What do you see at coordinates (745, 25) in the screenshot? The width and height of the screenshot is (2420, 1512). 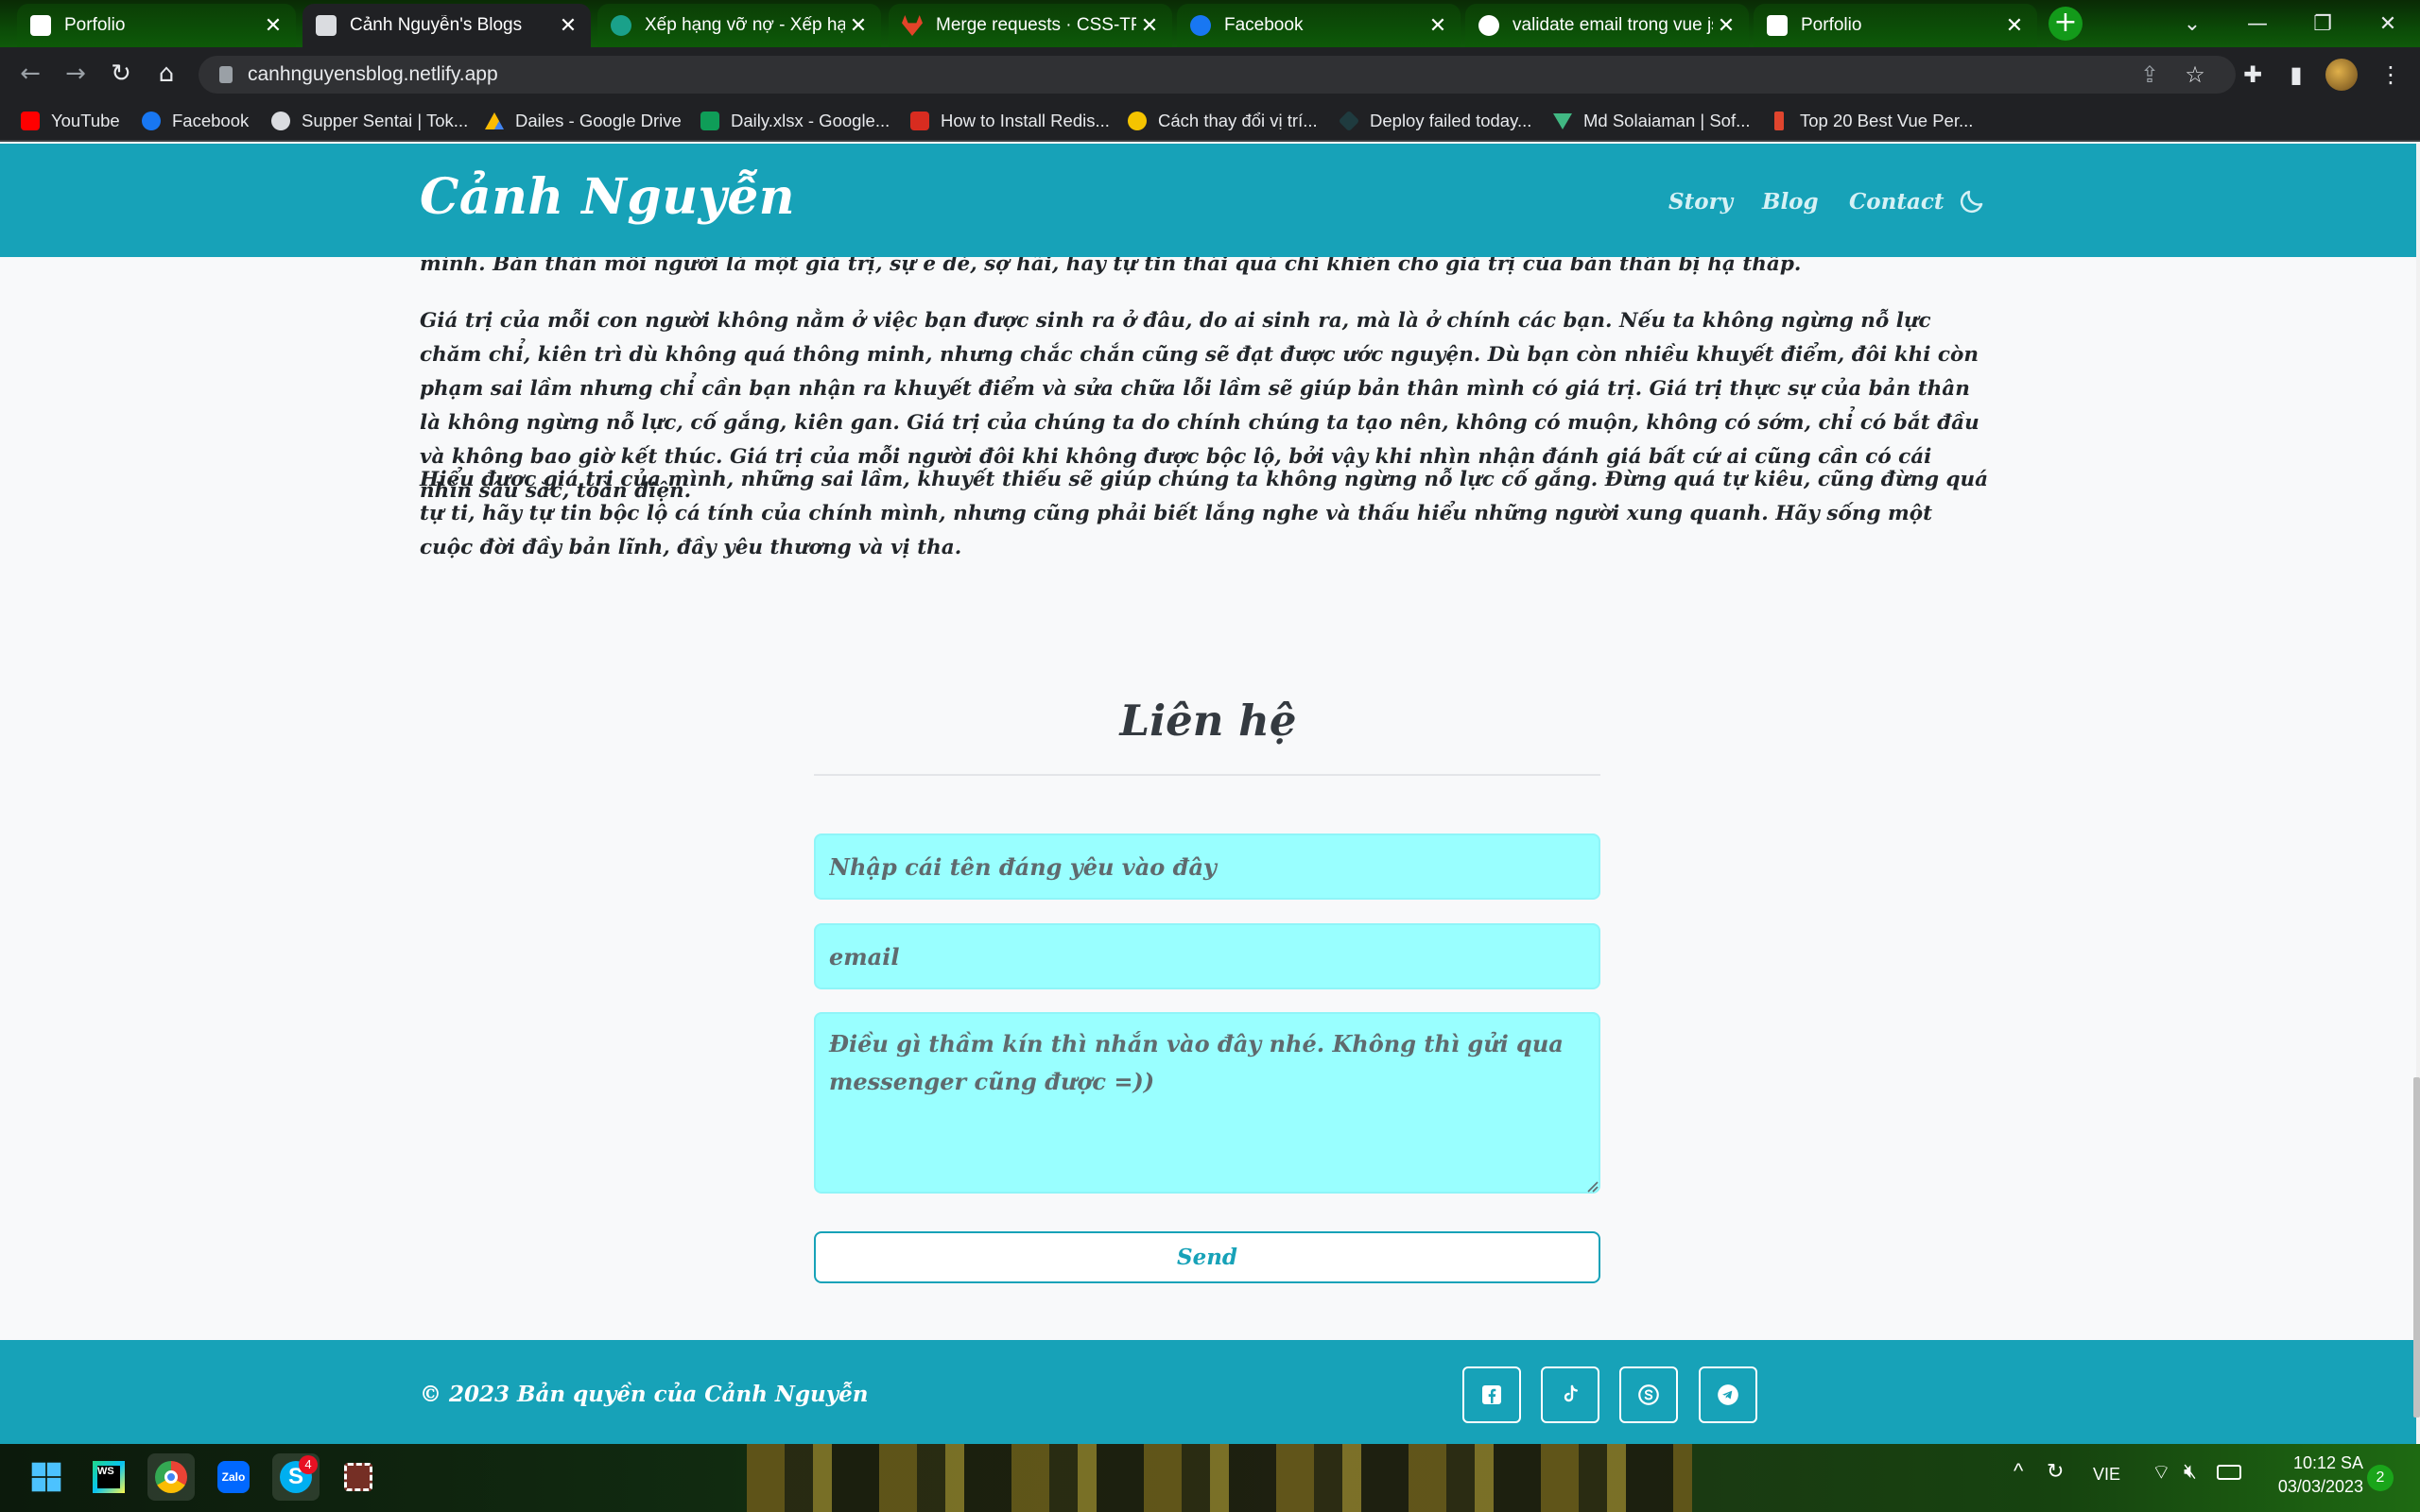 I see `tab-title: Xếp hạng vỡ nợ - Xếp hạng` at bounding box center [745, 25].